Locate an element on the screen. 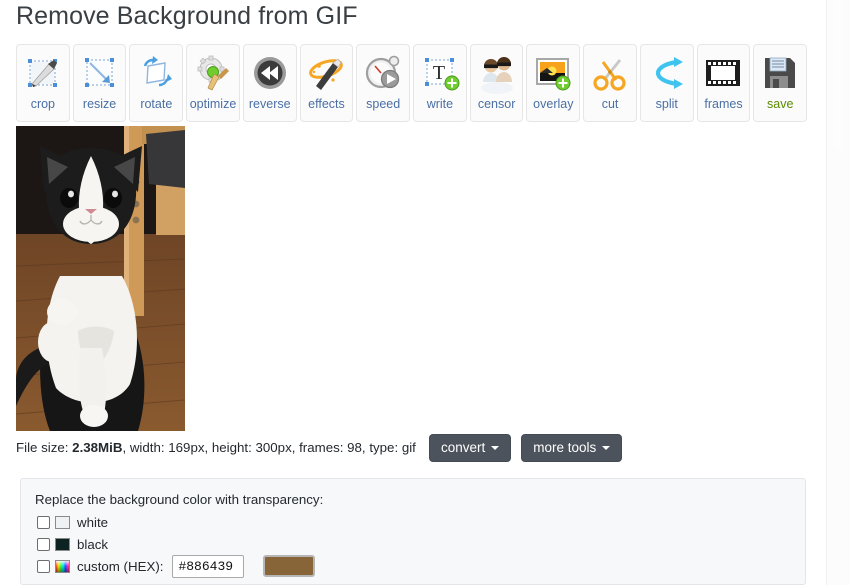 This screenshot has width=850, height=585. black-checkbox is located at coordinates (43, 544).